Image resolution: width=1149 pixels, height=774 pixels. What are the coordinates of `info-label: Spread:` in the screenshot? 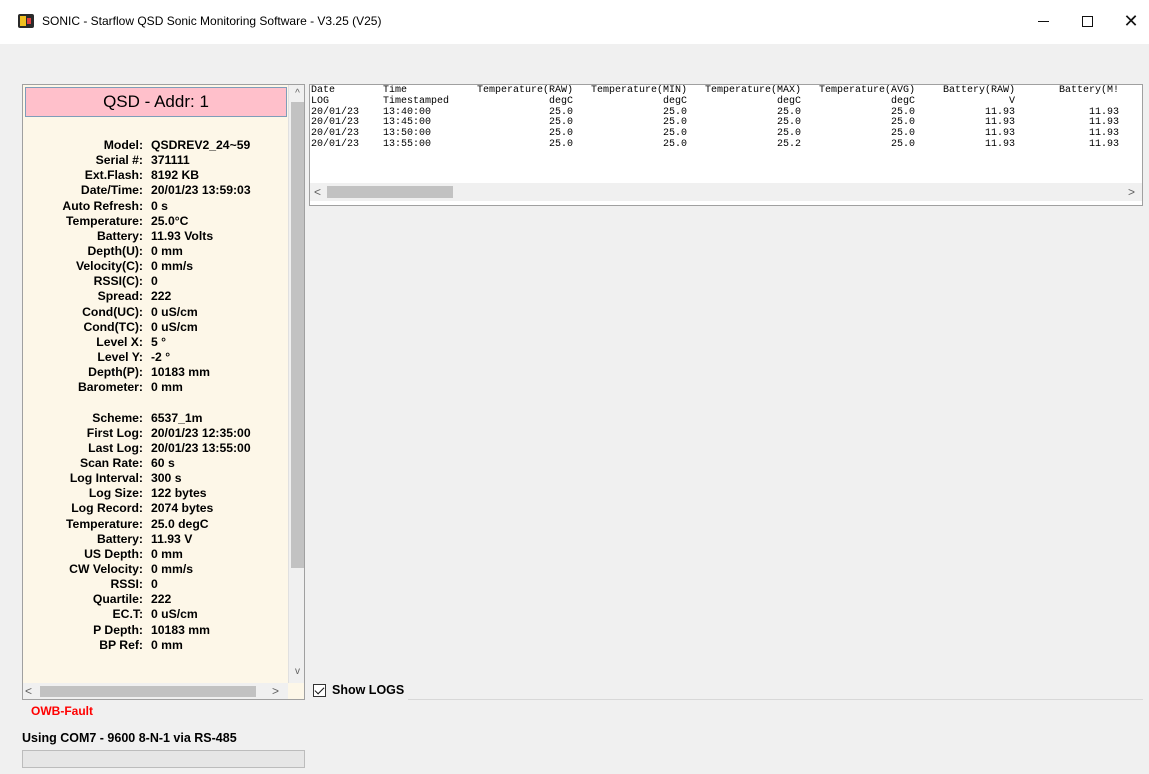 It's located at (120, 296).